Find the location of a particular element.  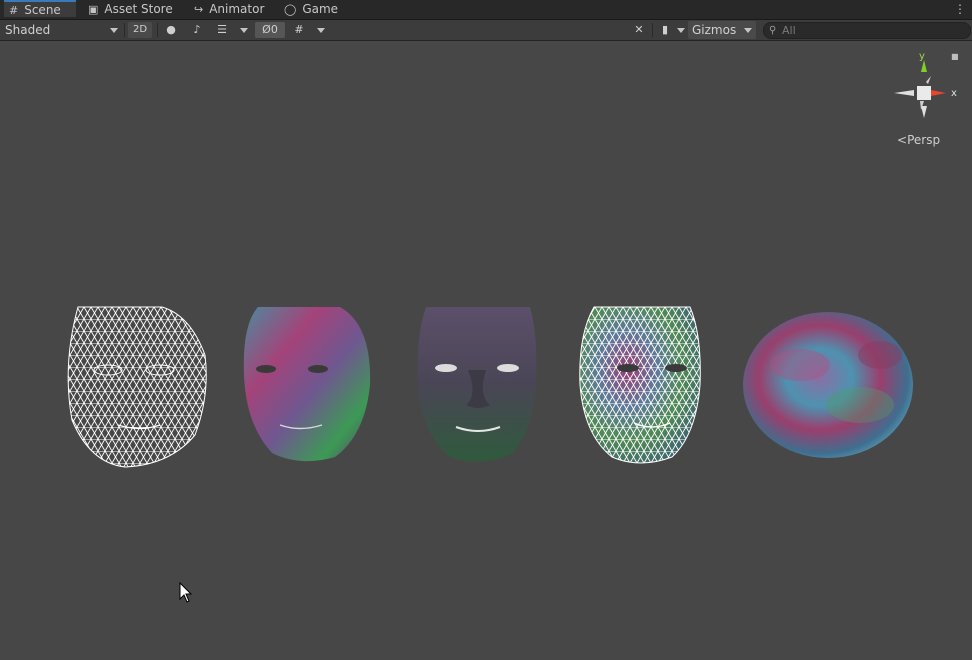

gizmo-x-label: x is located at coordinates (954, 93).